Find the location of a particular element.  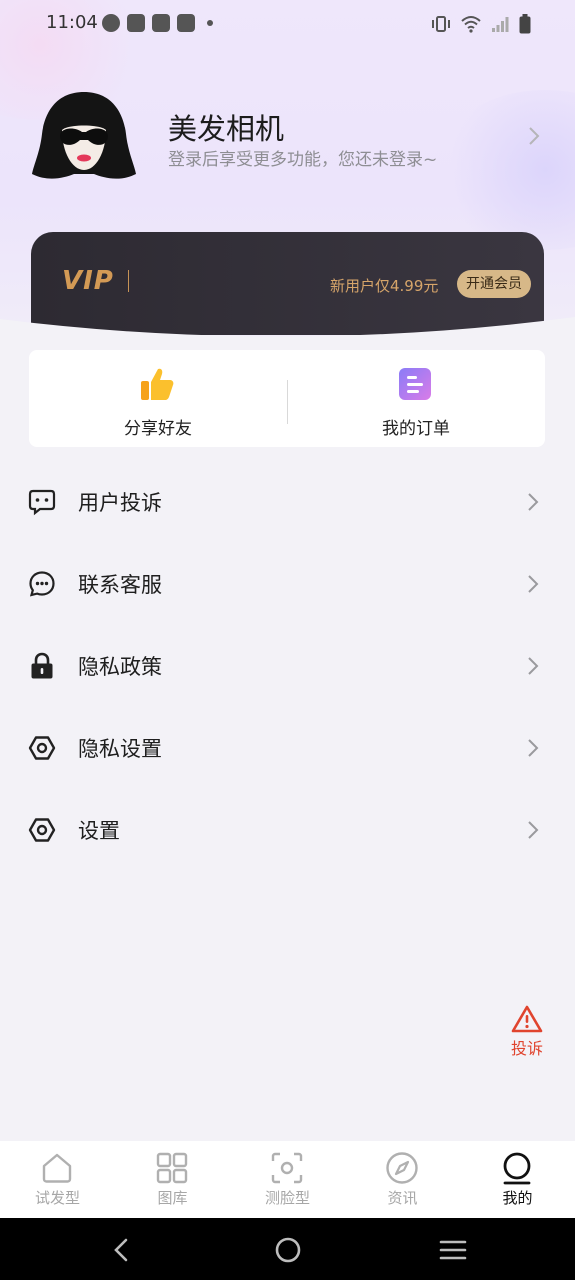

tab-news: 资讯 is located at coordinates (402, 1179).